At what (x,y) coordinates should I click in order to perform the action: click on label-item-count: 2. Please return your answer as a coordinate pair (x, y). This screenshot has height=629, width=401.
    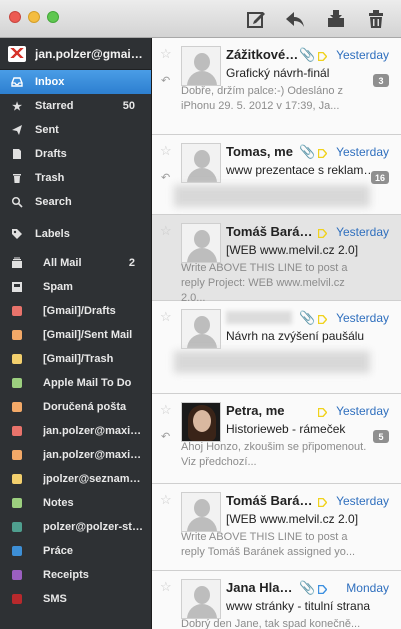
    Looking at the image, I should click on (131, 263).